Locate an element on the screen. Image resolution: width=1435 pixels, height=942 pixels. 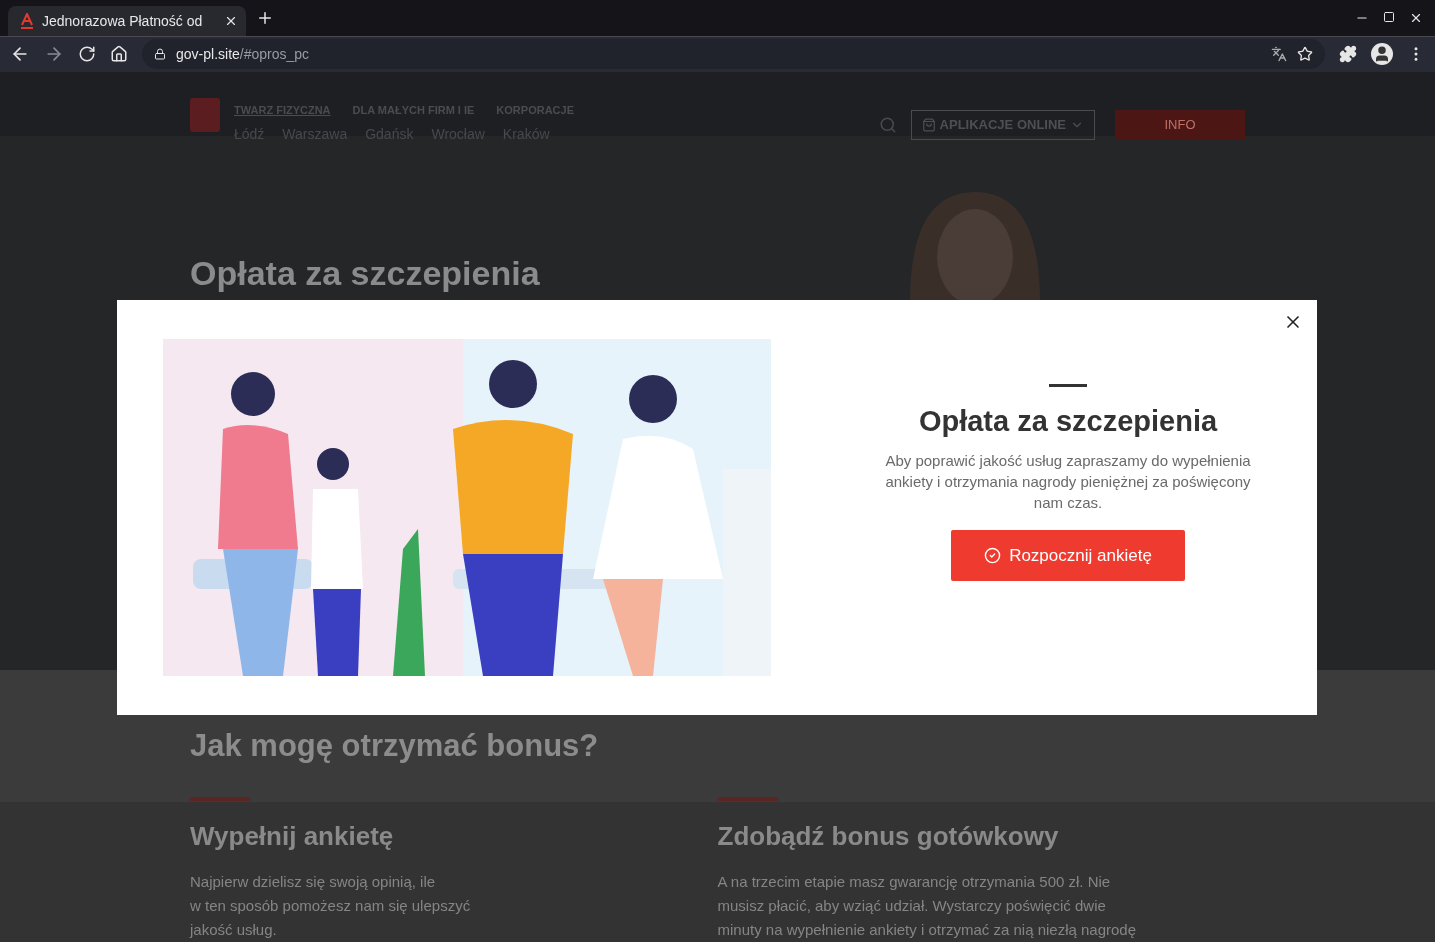
card-text: A na trzecim etapie masz gwarancję otrzymania 500 zł. Nie musisz płacić, aby wziąć udział. Wystarczy poświęcić dwie minuty na wypełnienie ankiety i otrzymać za nią niezłą nagrodę is located at coordinates (927, 906).